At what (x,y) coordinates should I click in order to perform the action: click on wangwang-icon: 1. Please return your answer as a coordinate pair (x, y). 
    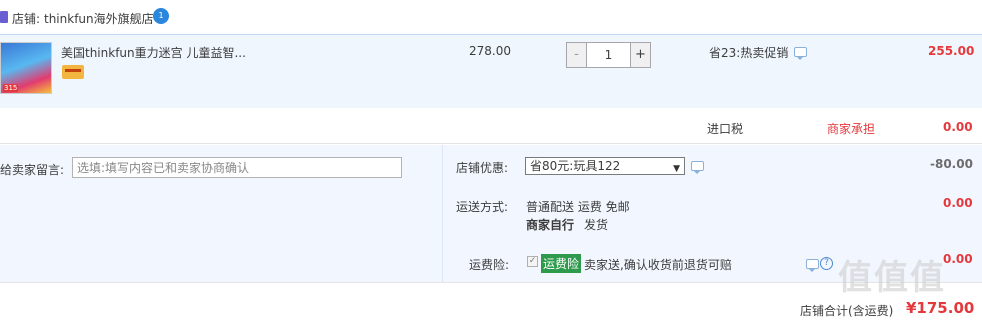
    Looking at the image, I should click on (161, 16).